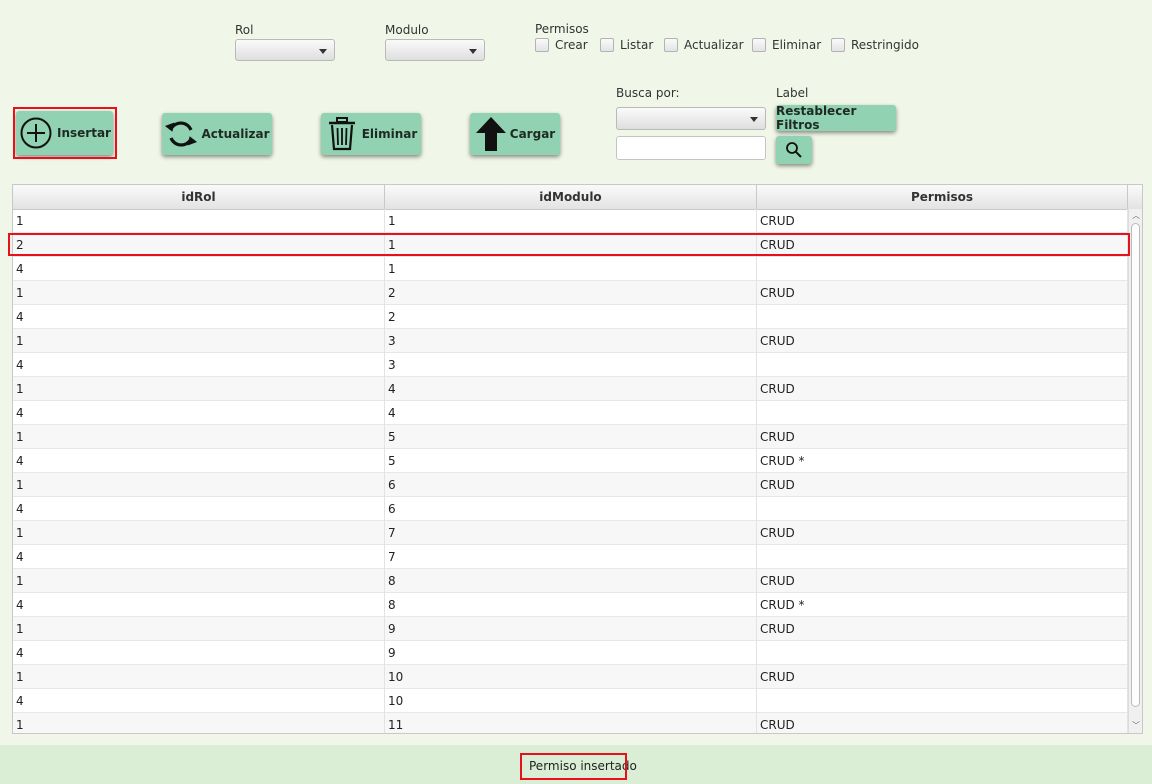 The image size is (1152, 784). Describe the element at coordinates (36, 133) in the screenshot. I see `plus-circle-icon` at that location.